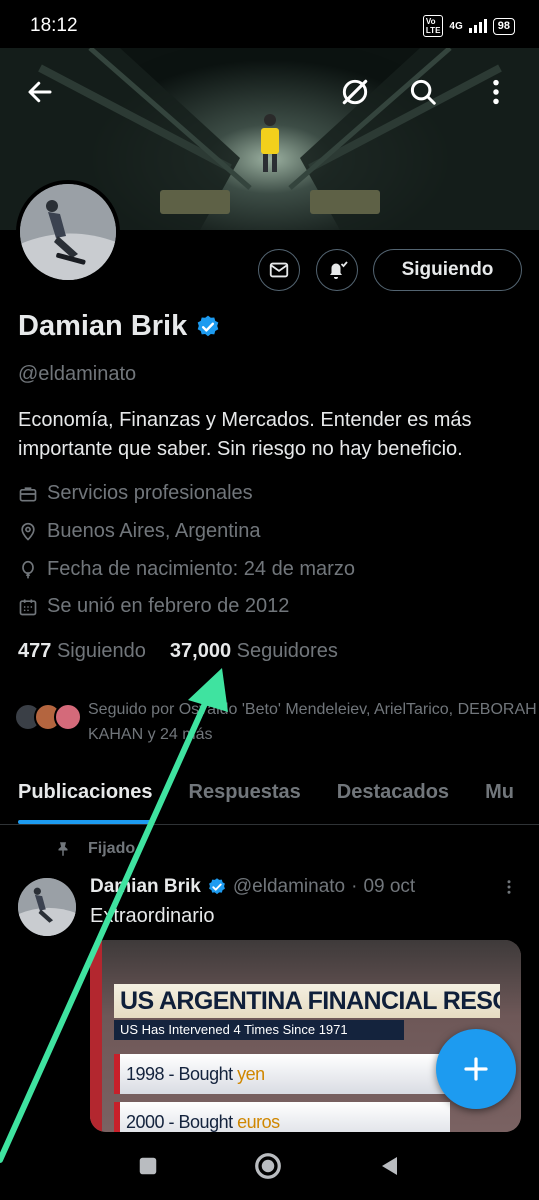  I want to click on system-nav-bar, so click(269, 1166).